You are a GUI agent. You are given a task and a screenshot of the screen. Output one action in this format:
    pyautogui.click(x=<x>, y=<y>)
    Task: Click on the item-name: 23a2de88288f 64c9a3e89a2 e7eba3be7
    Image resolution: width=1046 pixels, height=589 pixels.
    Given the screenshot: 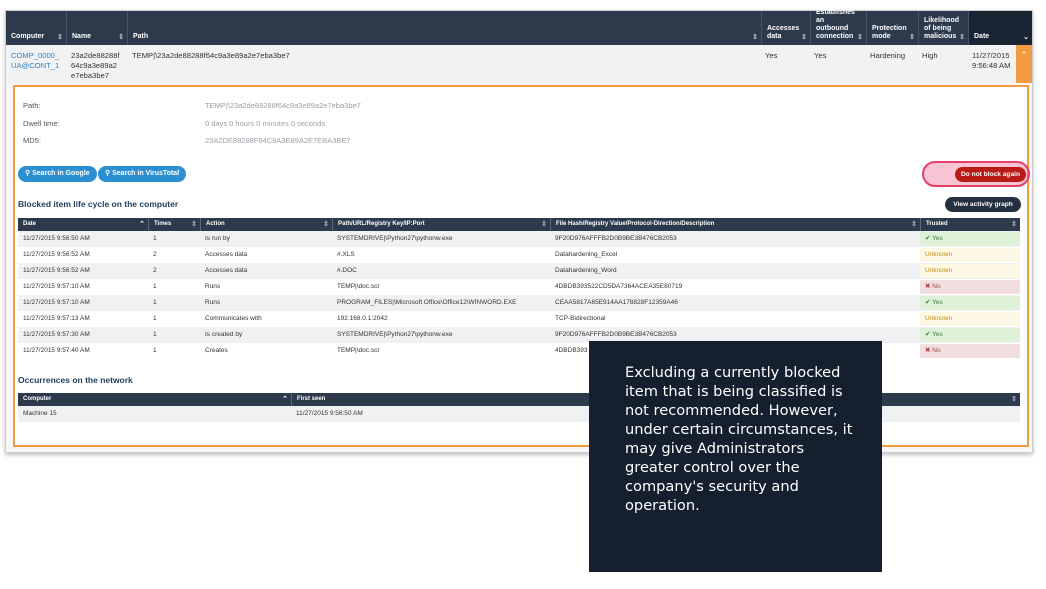 What is the action you would take?
    pyautogui.click(x=95, y=65)
    